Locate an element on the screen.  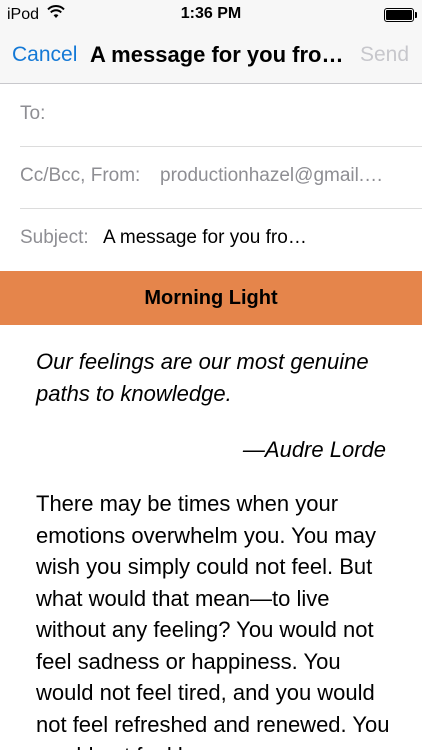
send-button: Send is located at coordinates (384, 55).